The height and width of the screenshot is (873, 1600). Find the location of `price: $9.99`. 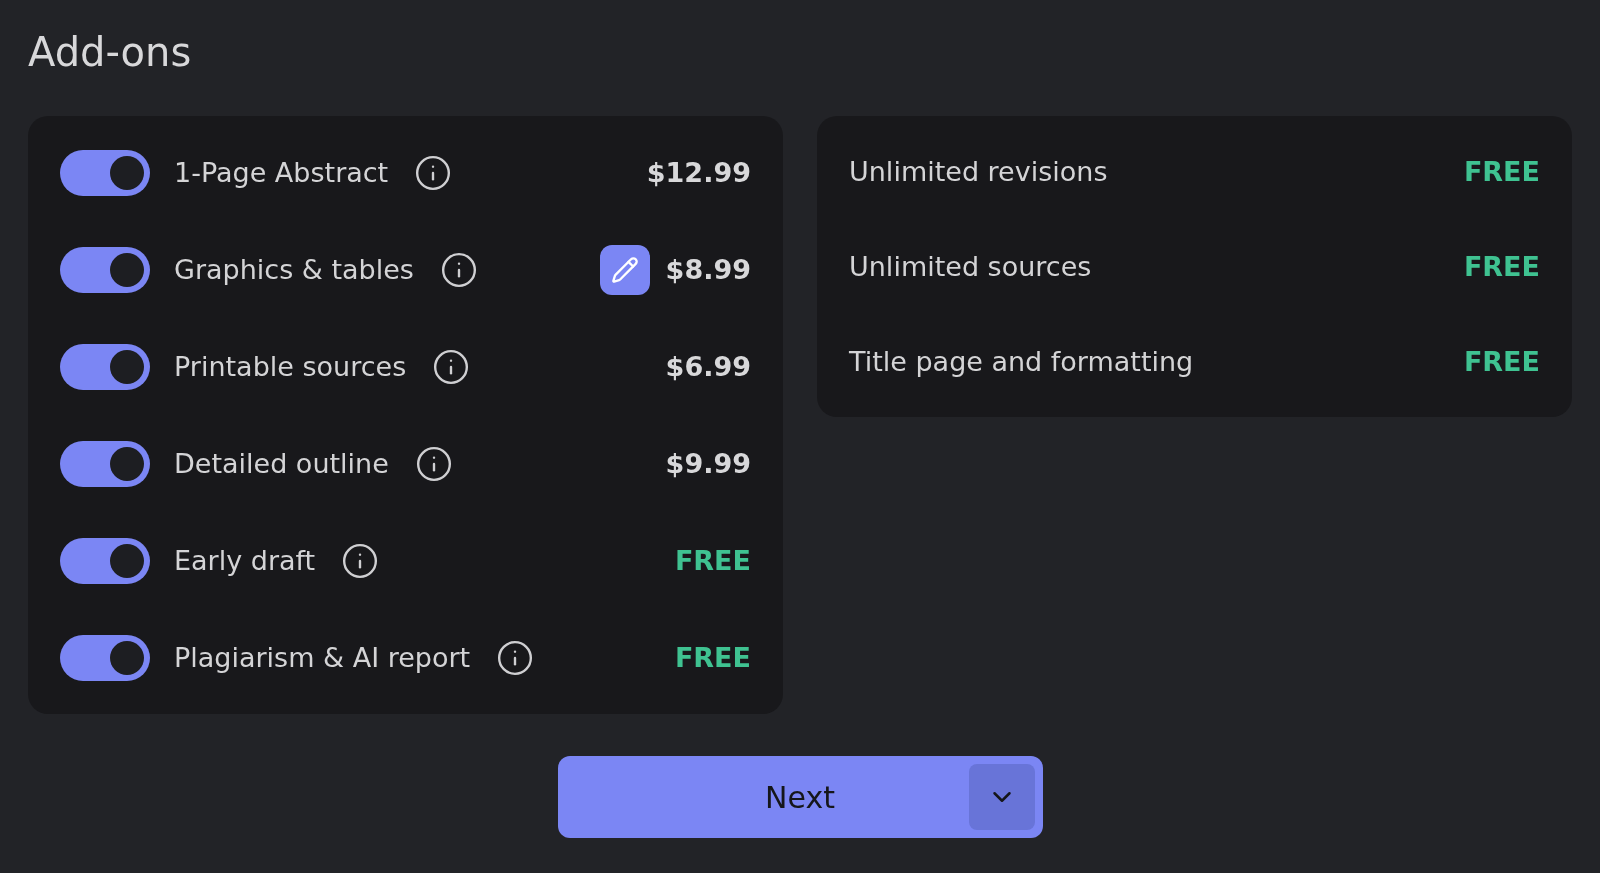

price: $9.99 is located at coordinates (708, 463).